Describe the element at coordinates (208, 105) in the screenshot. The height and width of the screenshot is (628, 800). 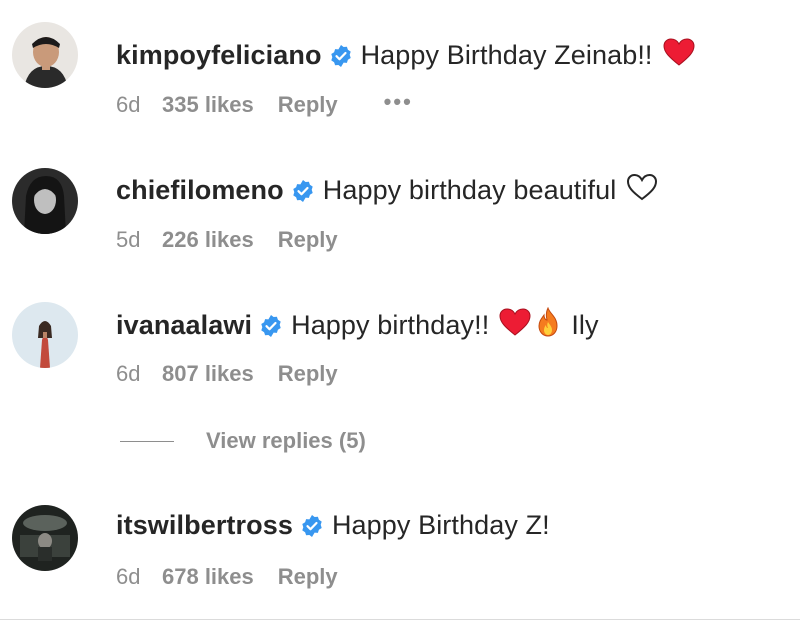
I see `likes-count: 335 likes` at that location.